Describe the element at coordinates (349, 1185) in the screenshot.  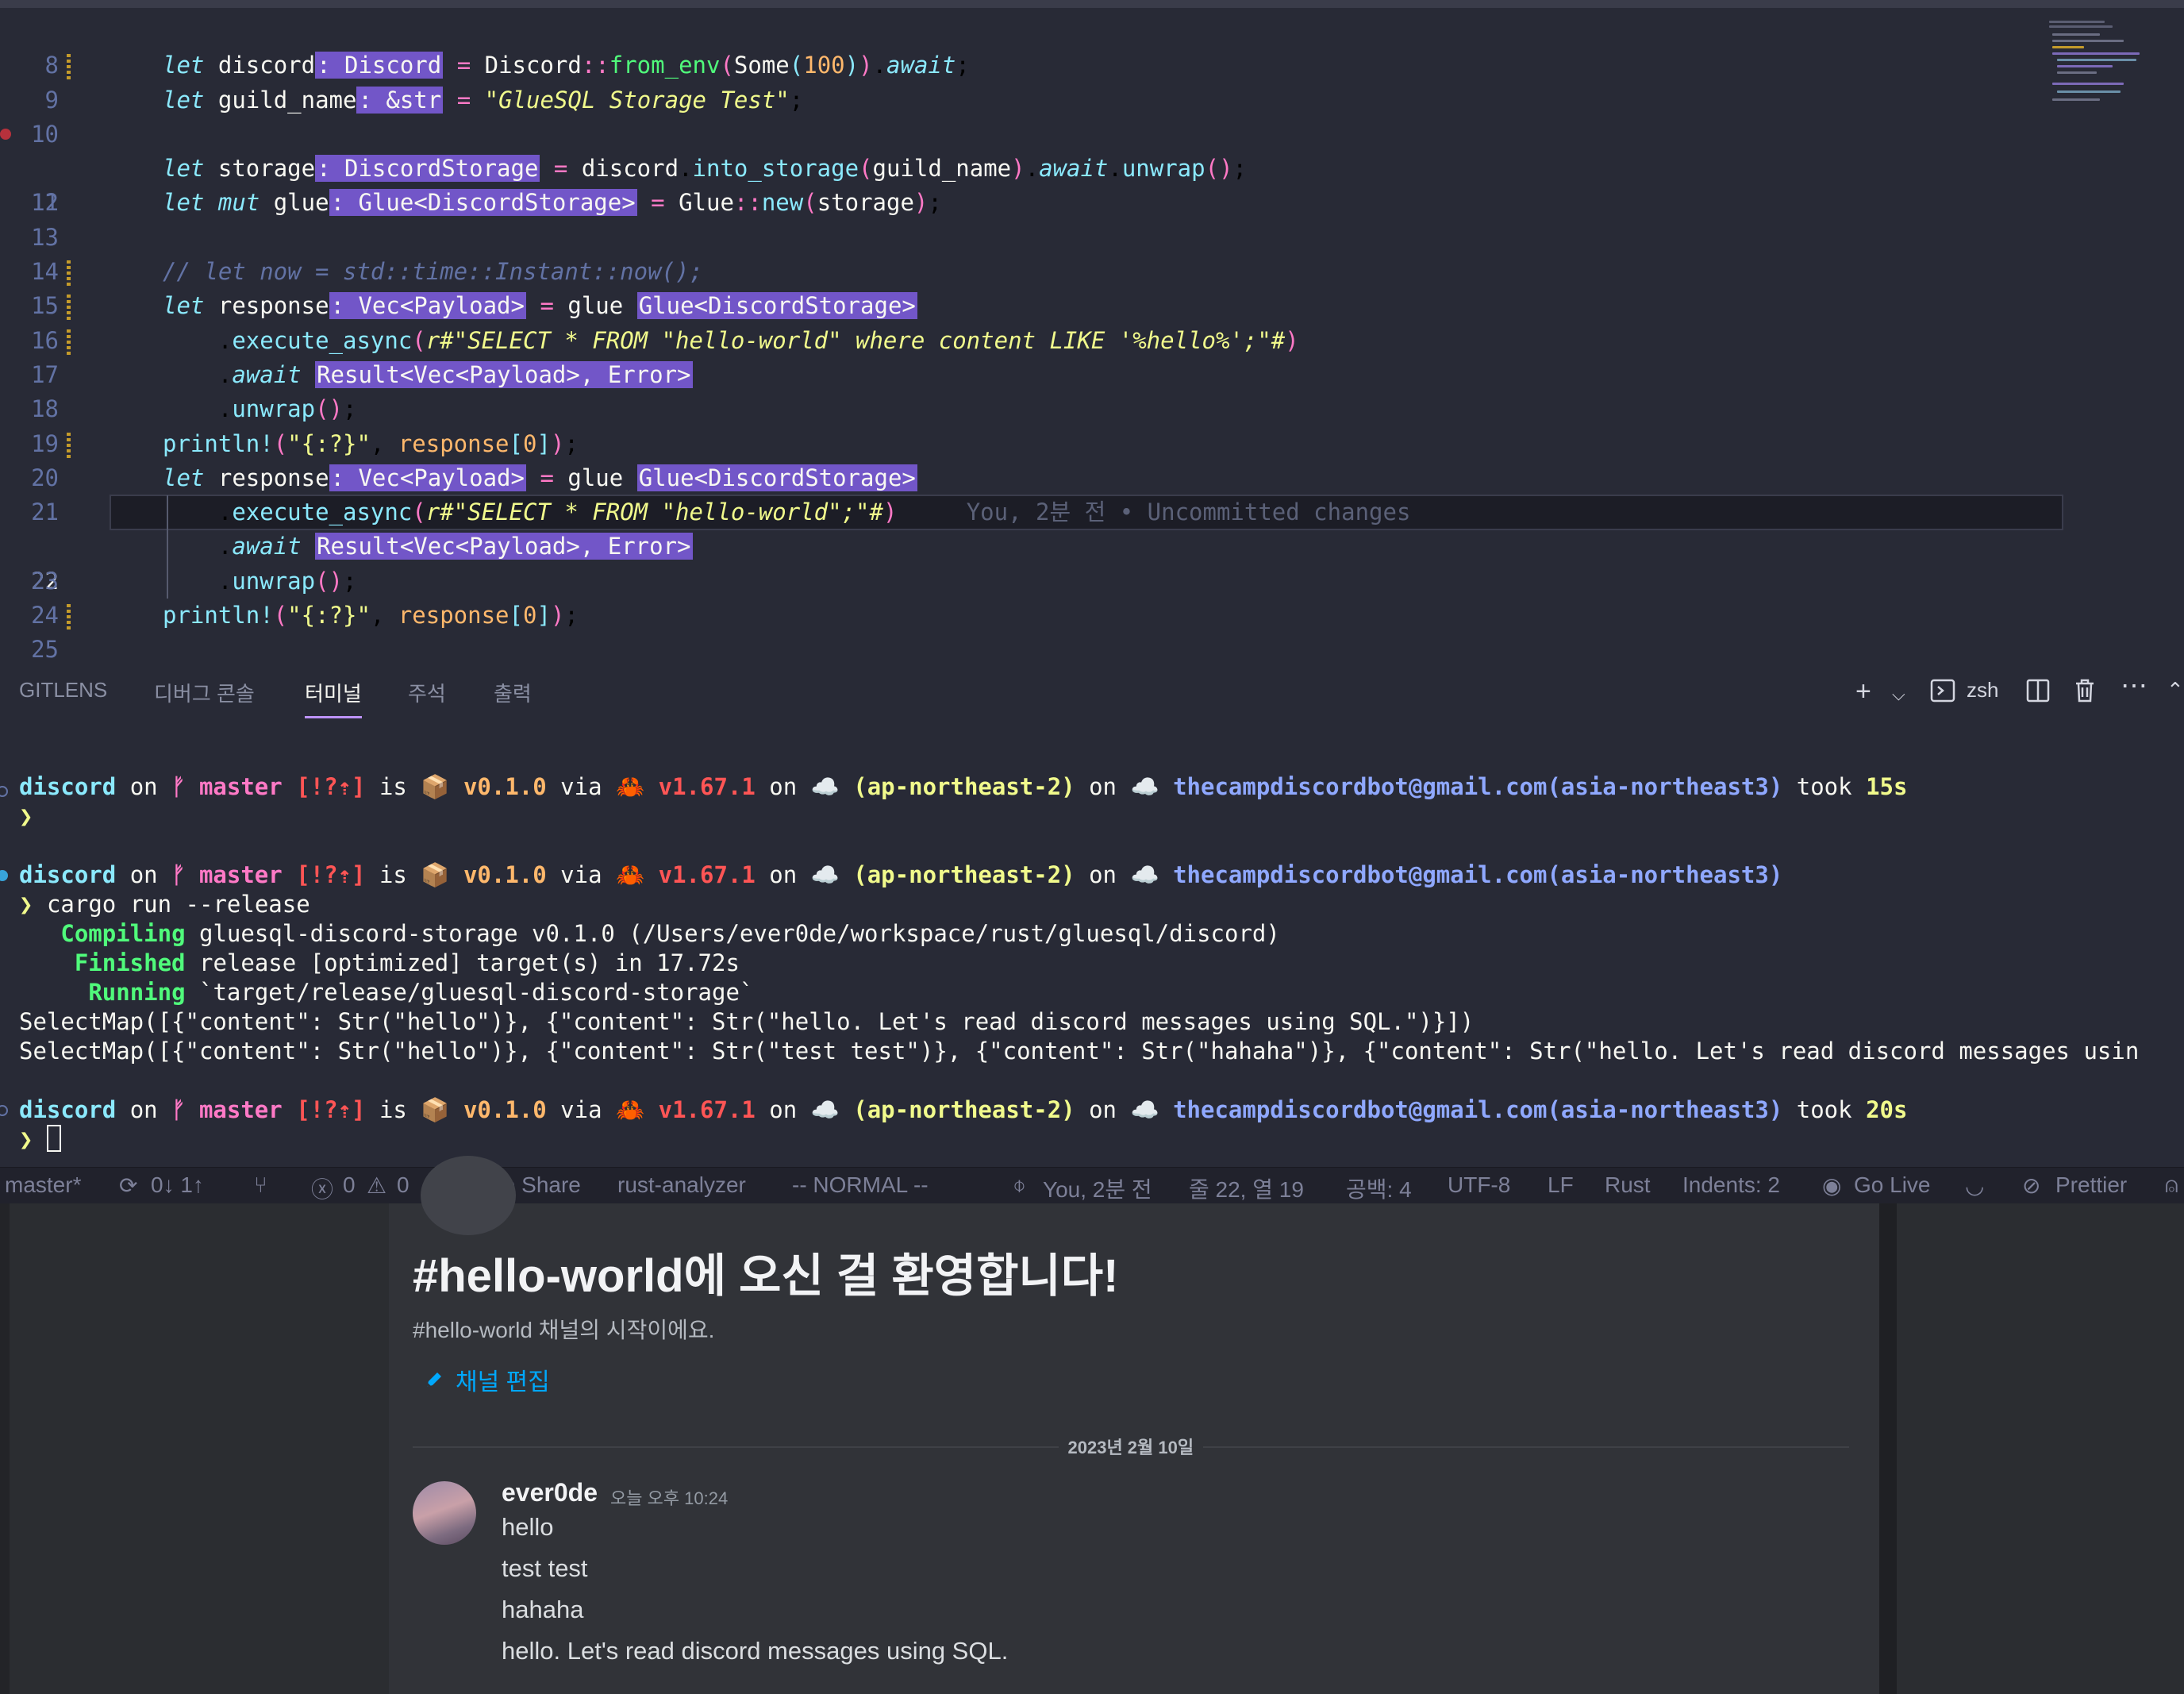
I see `status-errors: 0` at that location.